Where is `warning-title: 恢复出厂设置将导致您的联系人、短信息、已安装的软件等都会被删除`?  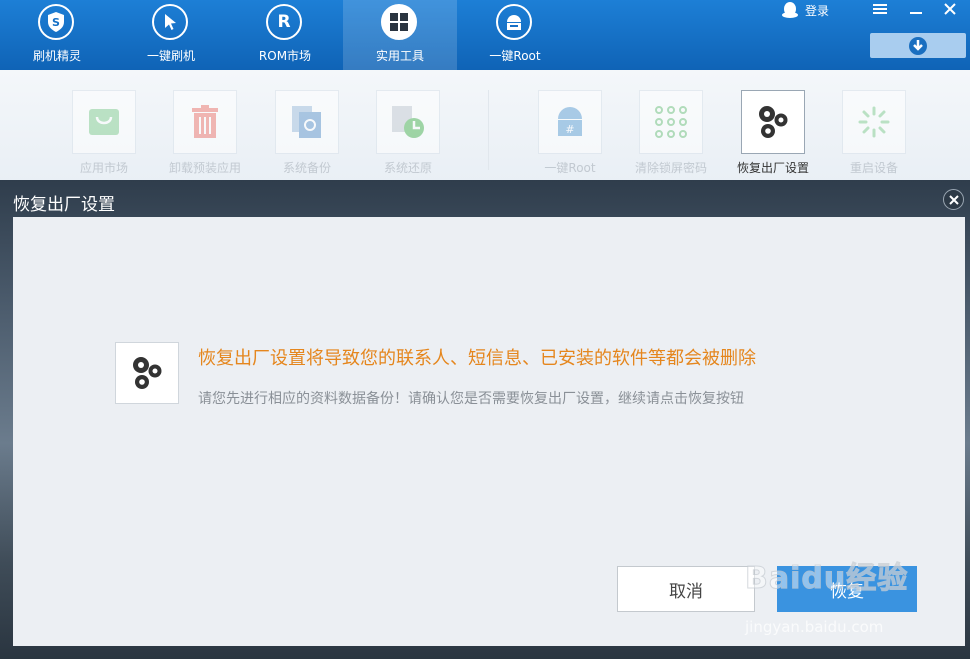 warning-title: 恢复出厂设置将导致您的联系人、短信息、已安装的软件等都会被删除 is located at coordinates (477, 358).